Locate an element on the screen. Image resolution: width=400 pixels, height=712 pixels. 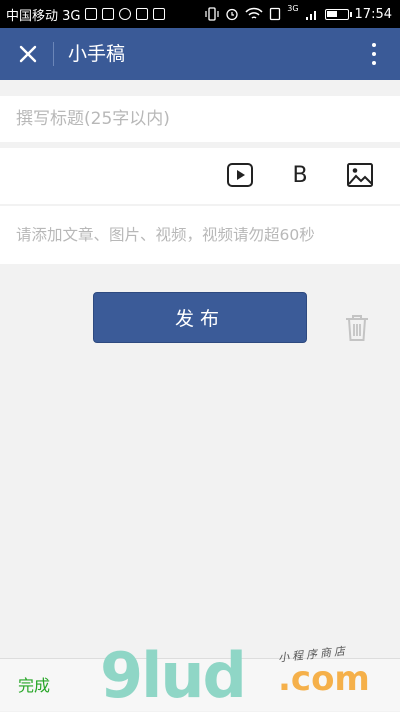
delete-button is located at coordinates (357, 328).